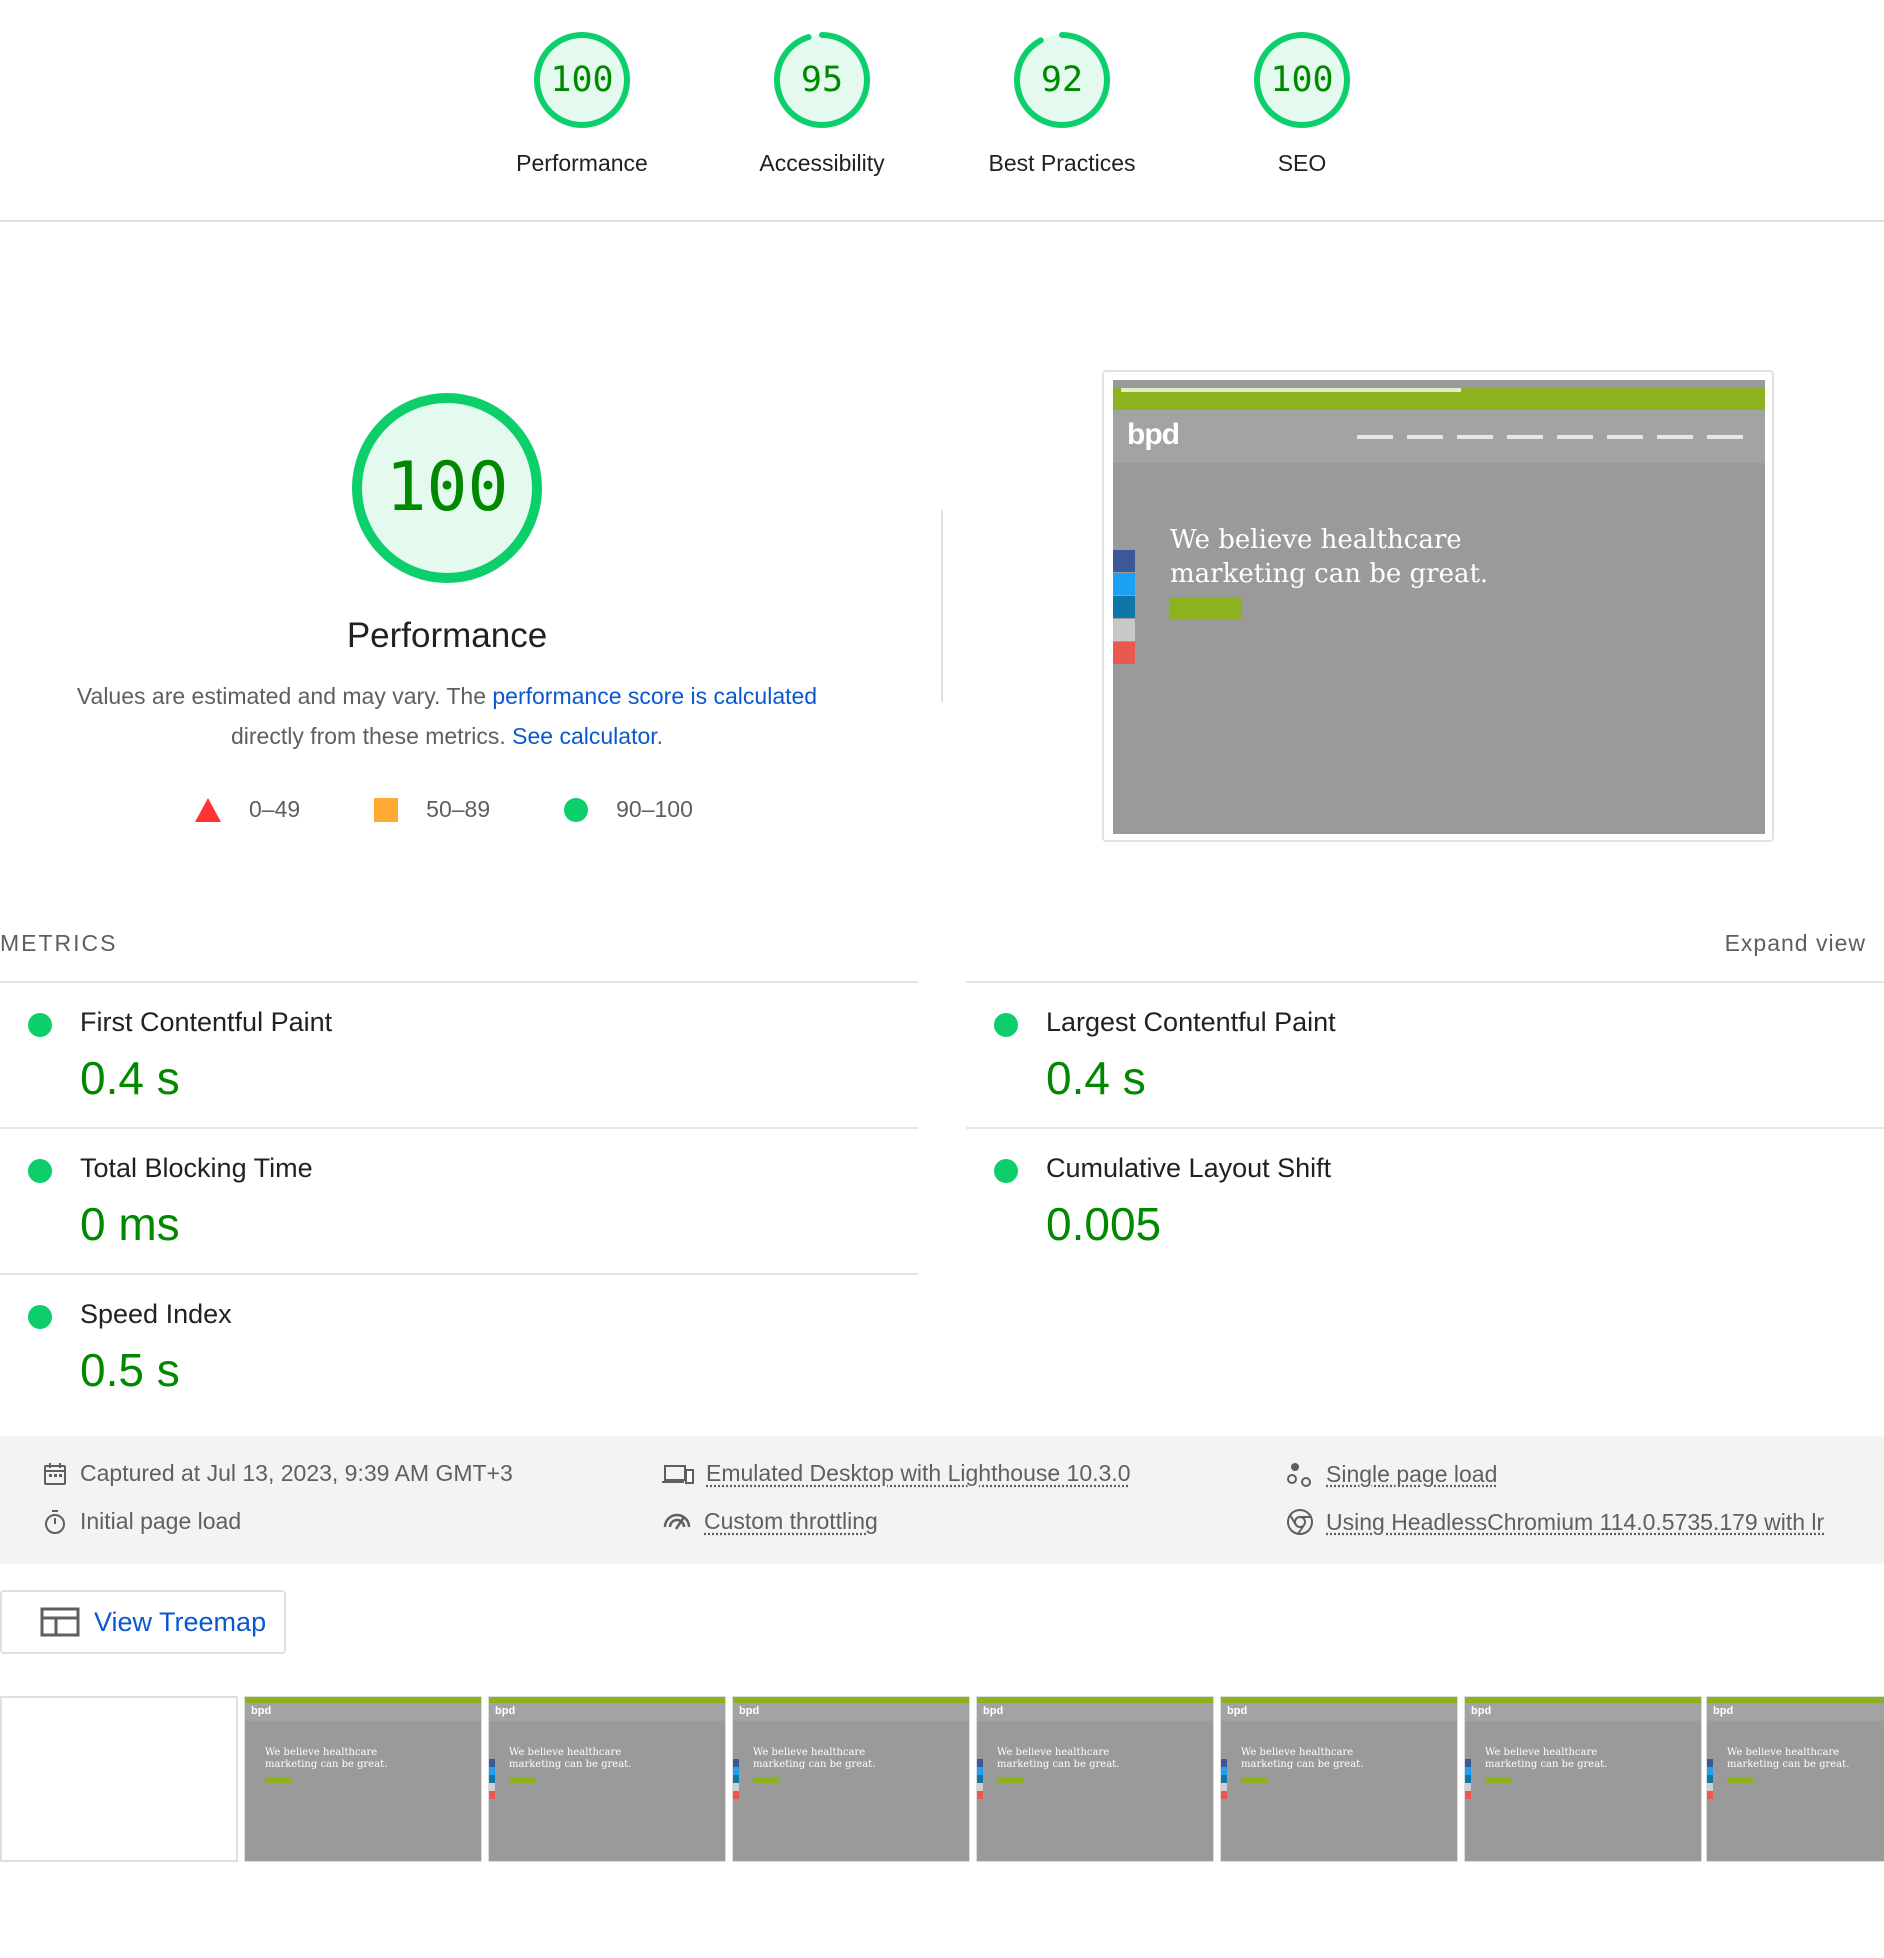 The height and width of the screenshot is (1958, 1884). Describe the element at coordinates (55, 1521) in the screenshot. I see `stopwatch-icon` at that location.